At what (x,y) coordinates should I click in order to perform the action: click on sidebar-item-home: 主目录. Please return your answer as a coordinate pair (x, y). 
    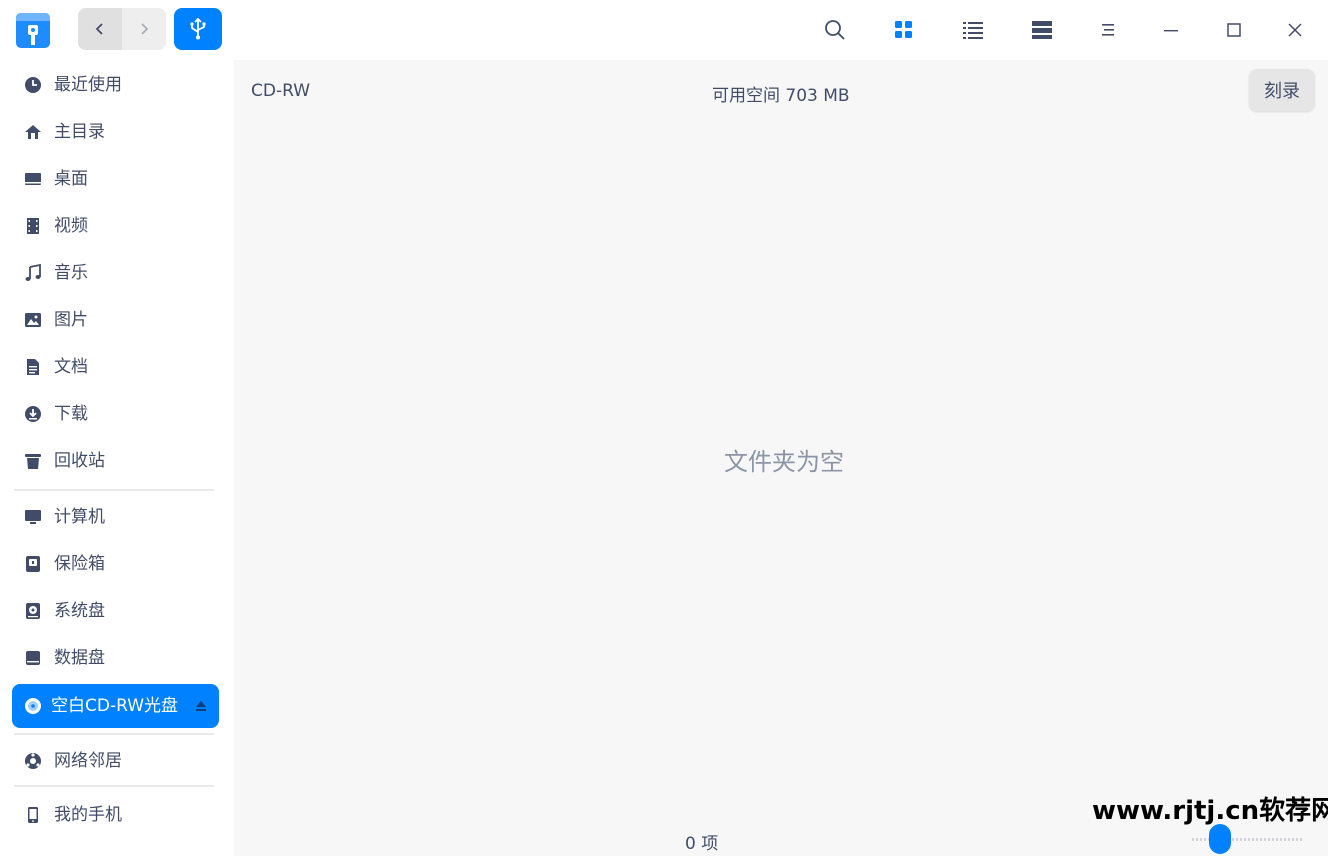
    Looking at the image, I should click on (115, 132).